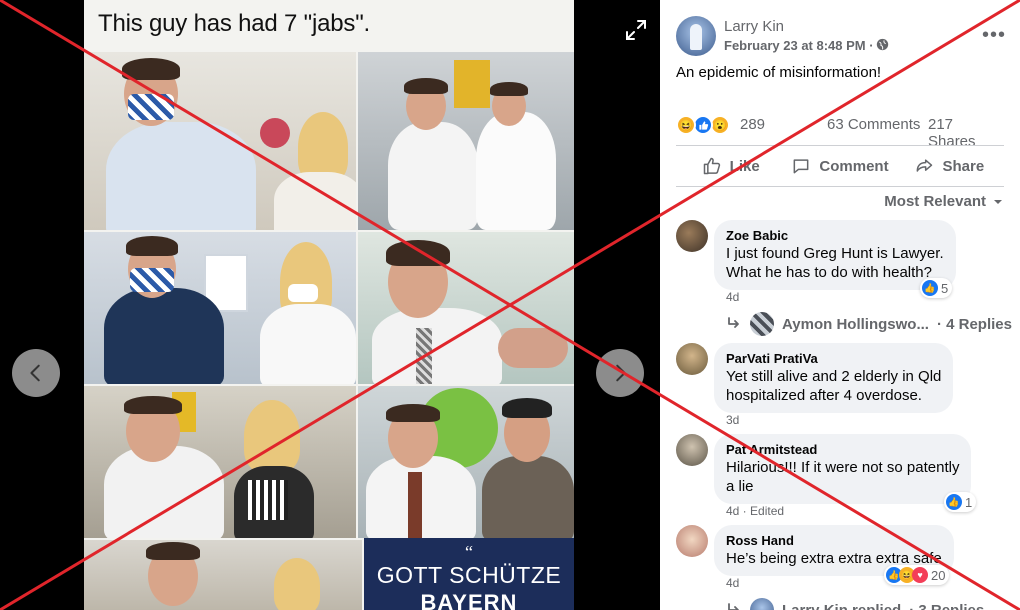 Image resolution: width=1020 pixels, height=610 pixels. Describe the element at coordinates (711, 166) in the screenshot. I see `like-icon` at that location.